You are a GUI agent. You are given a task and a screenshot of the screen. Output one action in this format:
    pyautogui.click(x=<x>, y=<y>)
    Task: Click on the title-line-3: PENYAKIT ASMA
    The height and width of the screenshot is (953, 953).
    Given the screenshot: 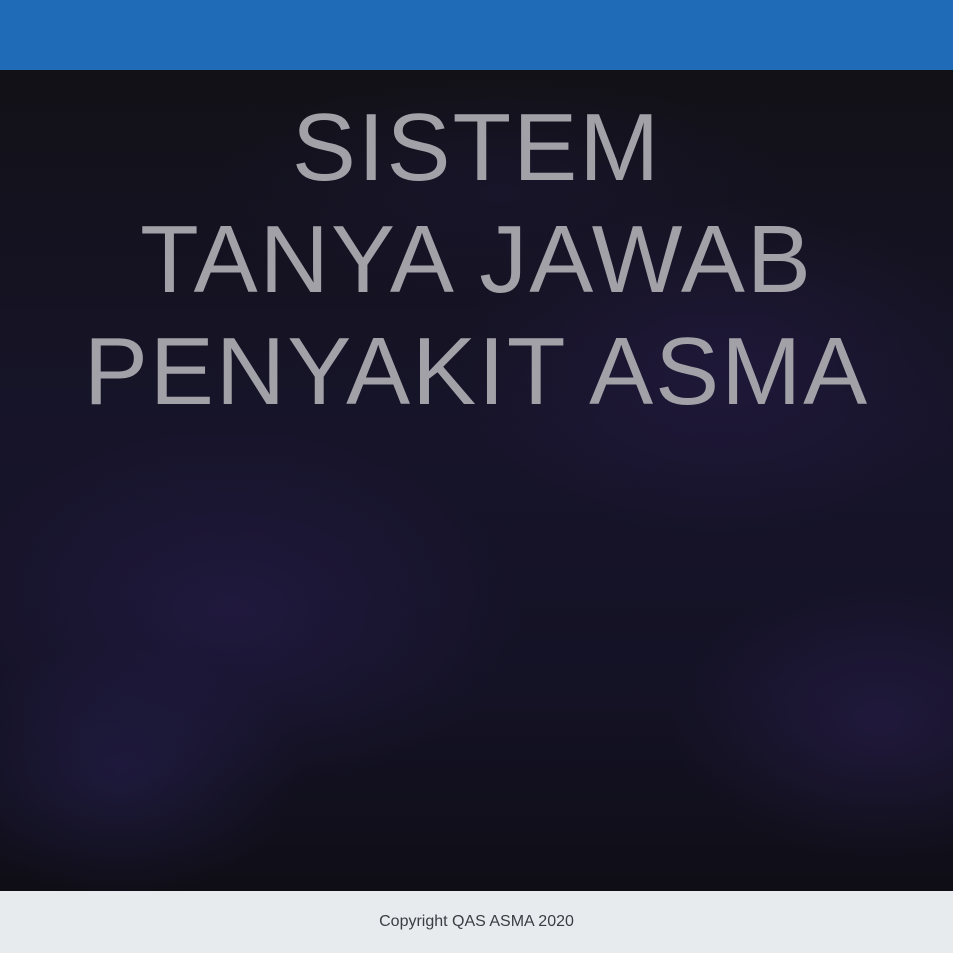 What is the action you would take?
    pyautogui.click(x=476, y=371)
    